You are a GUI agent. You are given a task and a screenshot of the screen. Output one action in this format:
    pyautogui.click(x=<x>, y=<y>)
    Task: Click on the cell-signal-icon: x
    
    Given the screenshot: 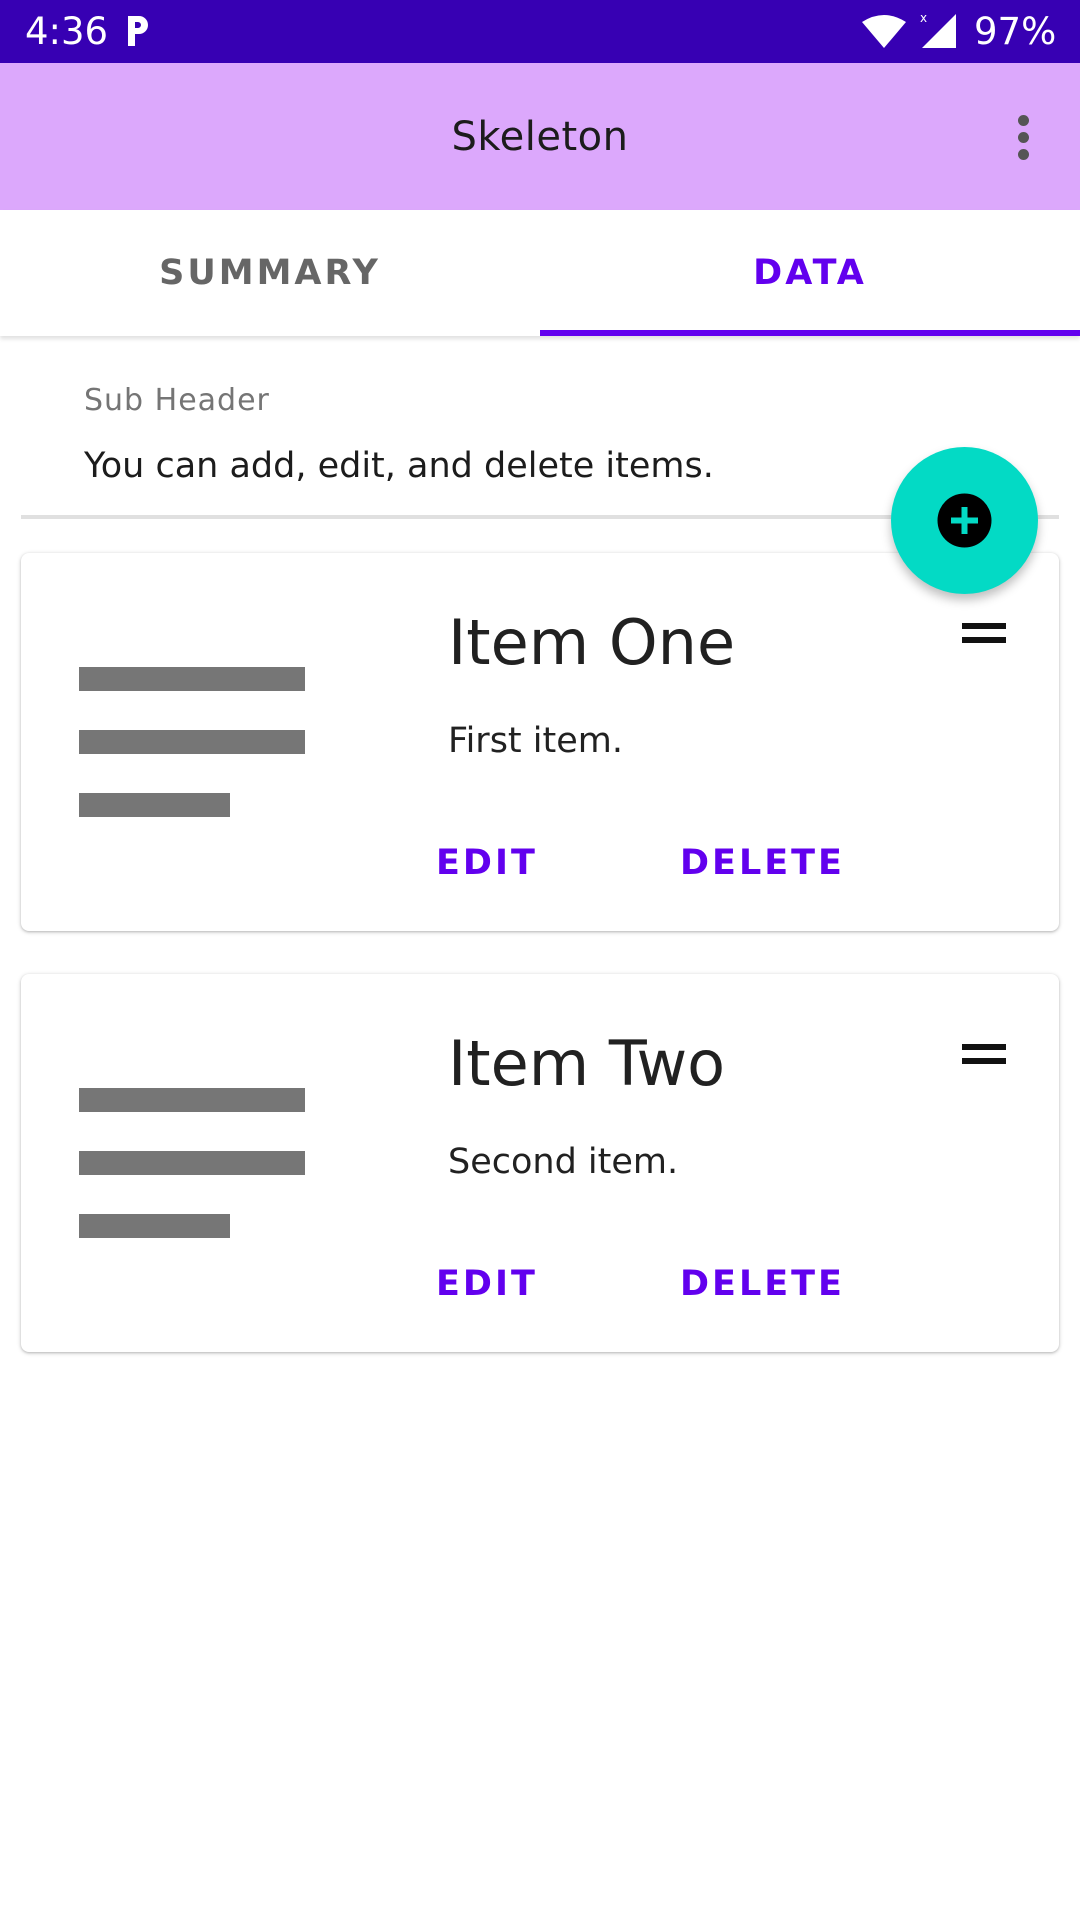 What is the action you would take?
    pyautogui.click(x=938, y=29)
    